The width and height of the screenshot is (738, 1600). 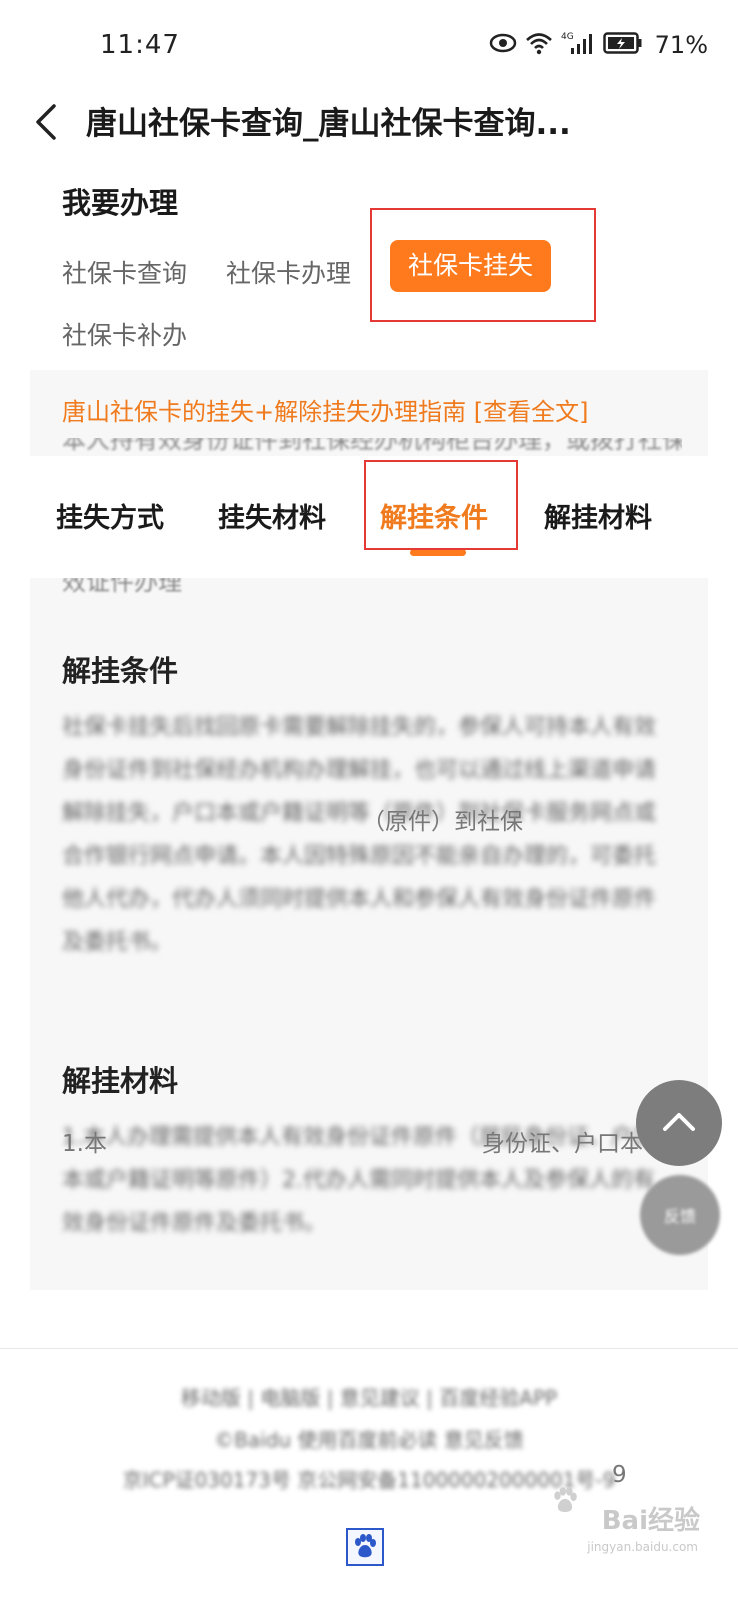 I want to click on feedback-button: 反馈, so click(x=680, y=1215).